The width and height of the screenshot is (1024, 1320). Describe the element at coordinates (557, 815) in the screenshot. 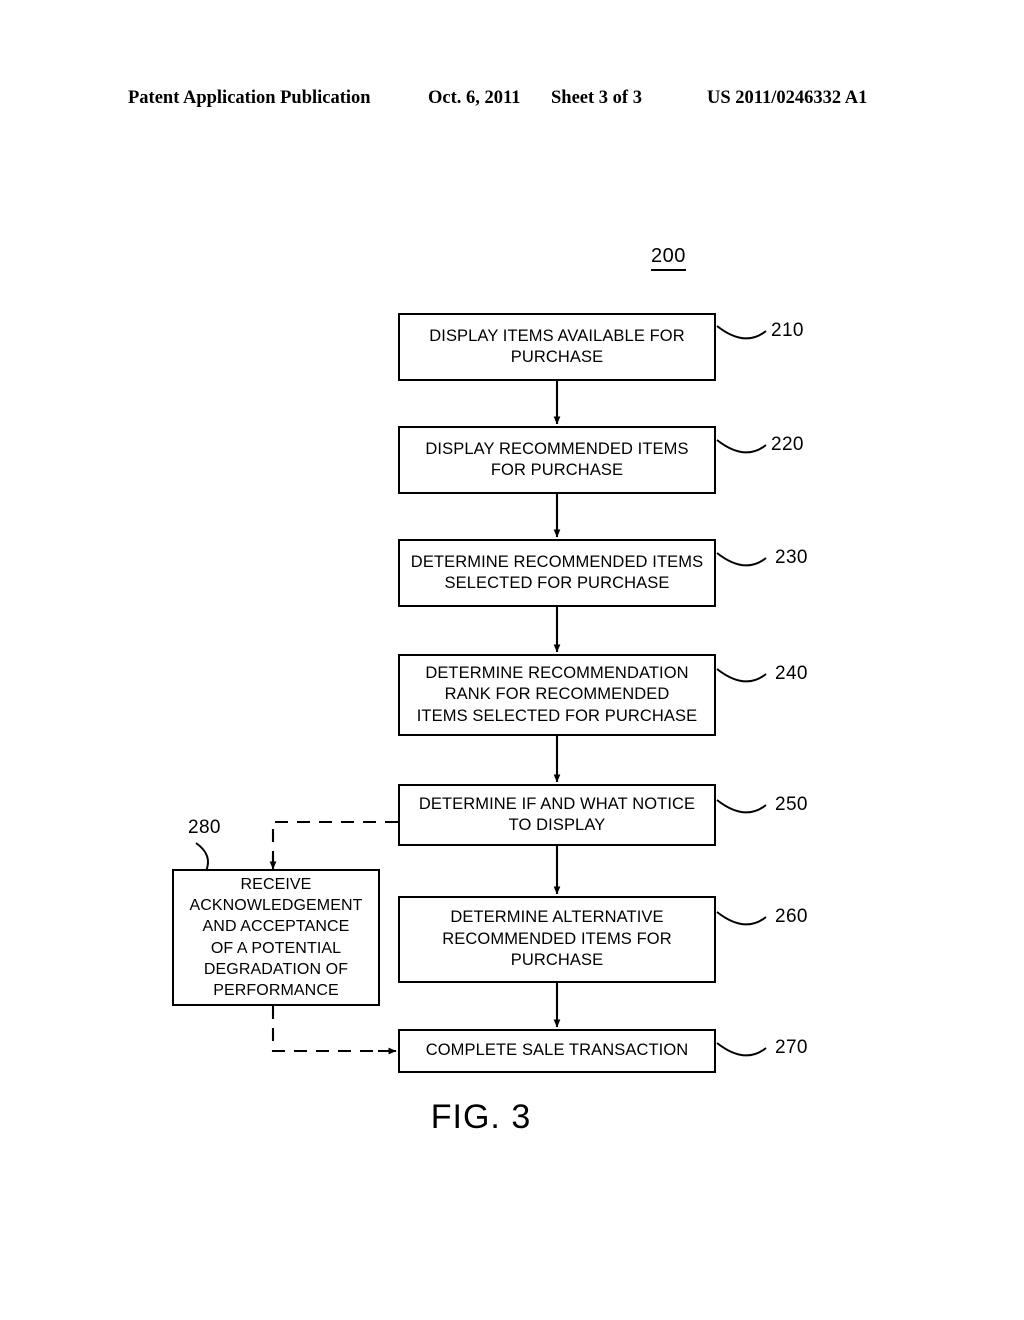

I see `flow-box-250: DETERMINE IF AND WHAT NOTICE TO DISPLAY` at that location.